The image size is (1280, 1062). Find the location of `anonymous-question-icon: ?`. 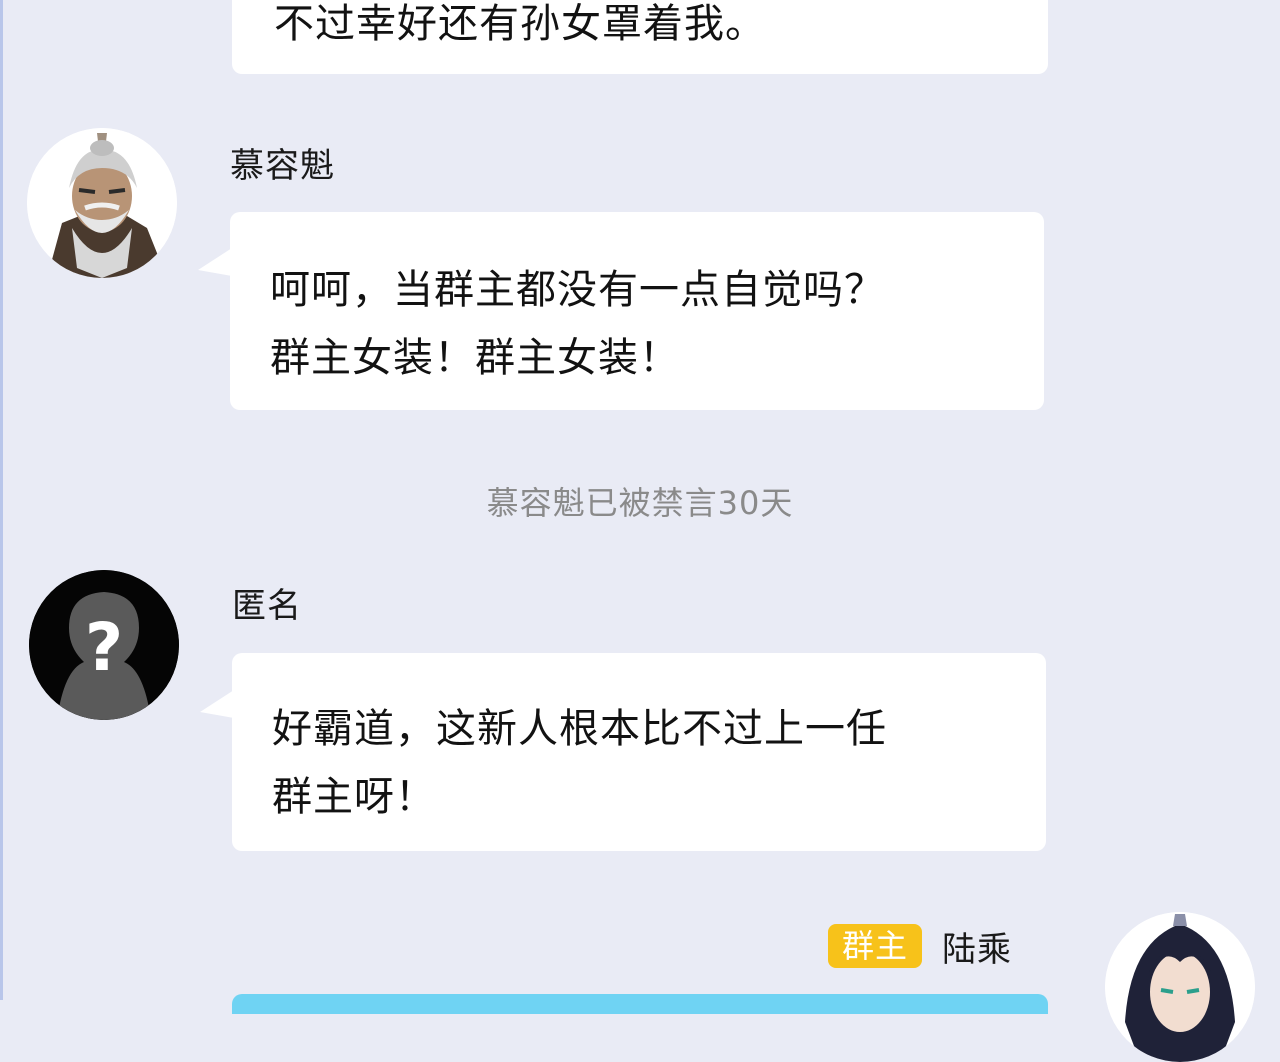

anonymous-question-icon: ? is located at coordinates (104, 645).